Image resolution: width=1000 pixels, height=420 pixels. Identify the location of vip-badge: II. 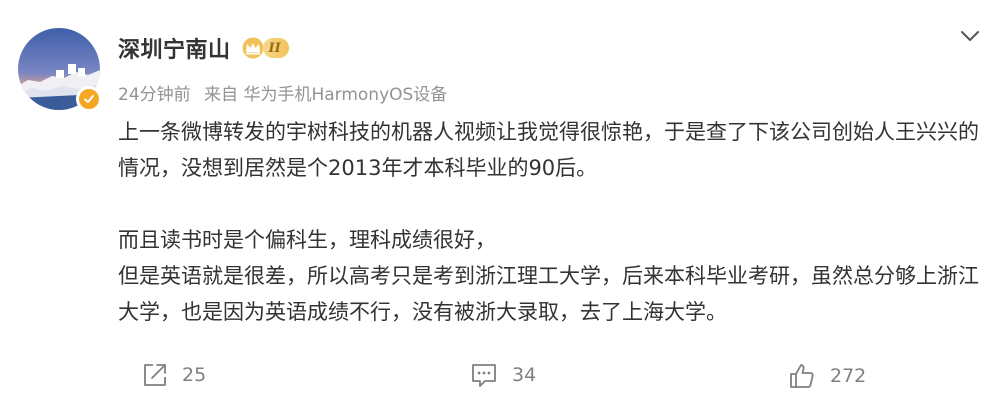
(265, 48).